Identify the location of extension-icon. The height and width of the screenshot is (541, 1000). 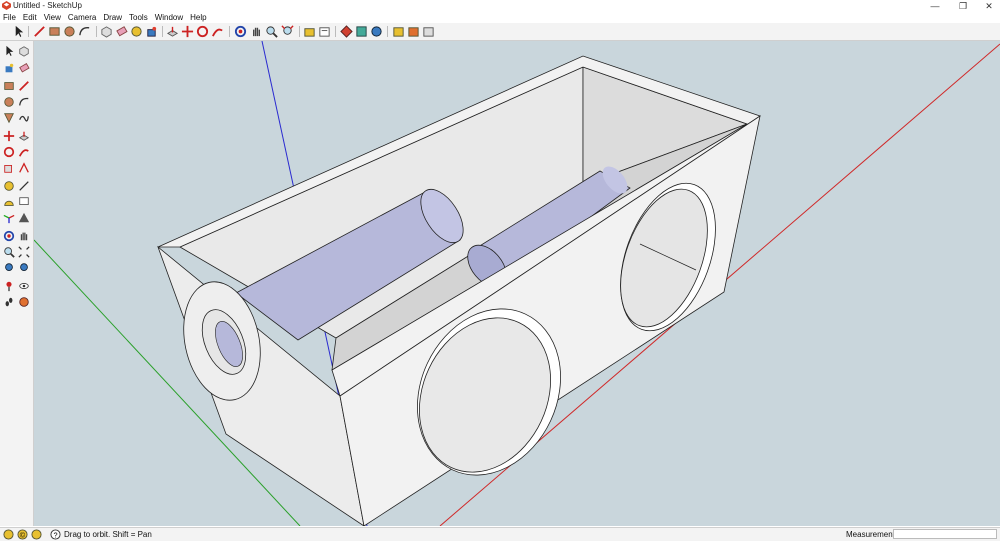
(324, 31).